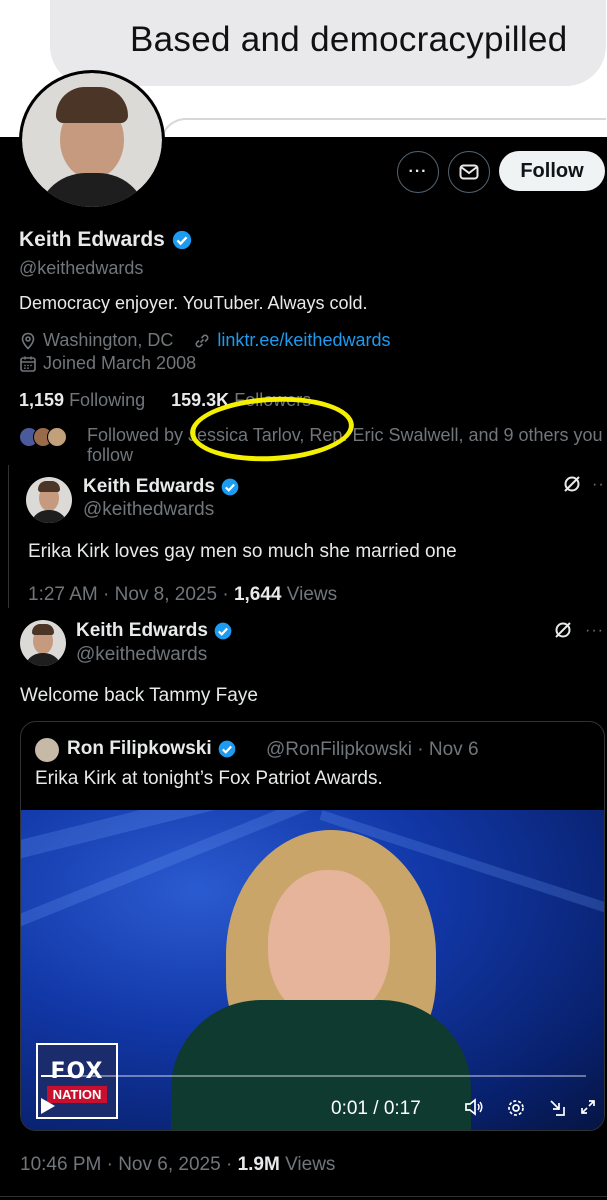 This screenshot has width=607, height=1200. I want to click on divider, so click(303, 1196).